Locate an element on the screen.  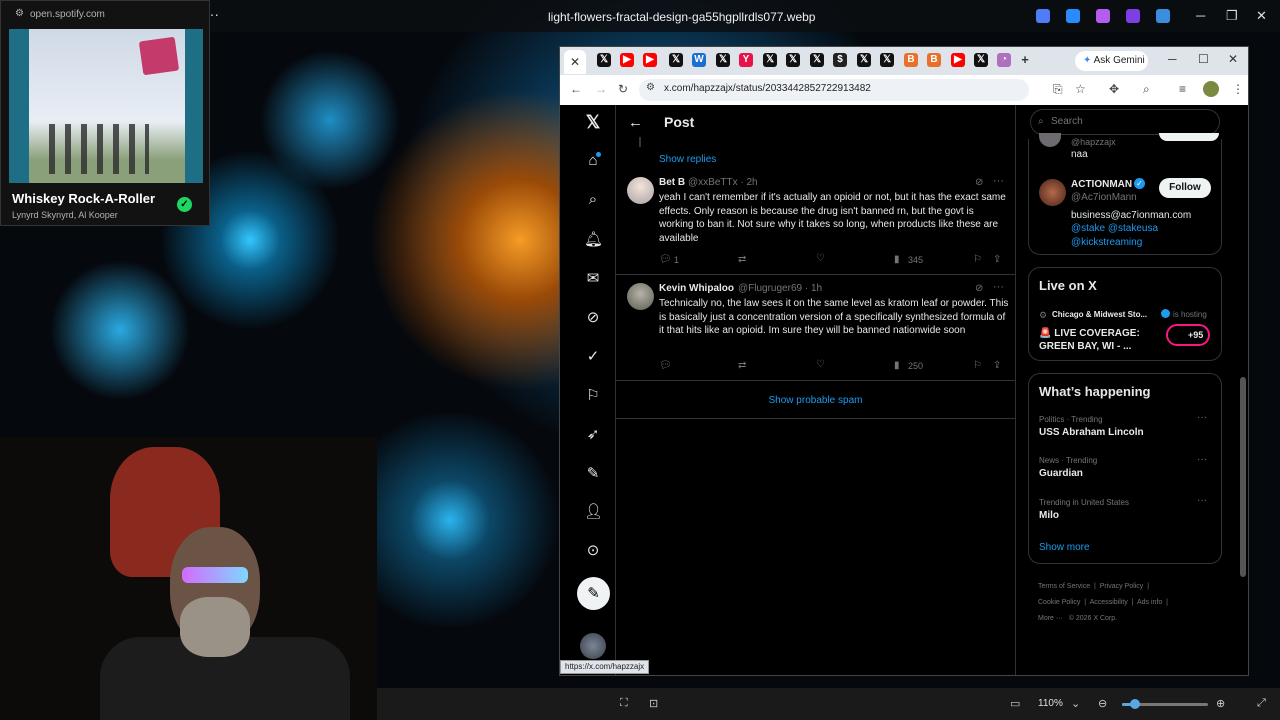
search-input: ⌕ Search is located at coordinates (1125, 122).